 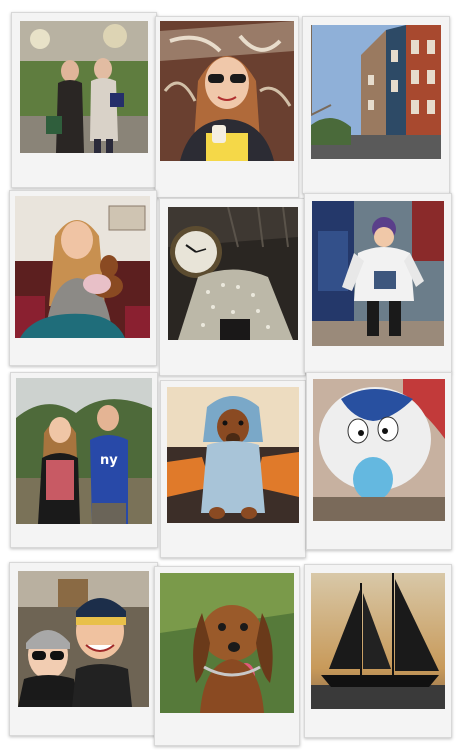 I want to click on polaroid-schooner, so click(x=378, y=651).